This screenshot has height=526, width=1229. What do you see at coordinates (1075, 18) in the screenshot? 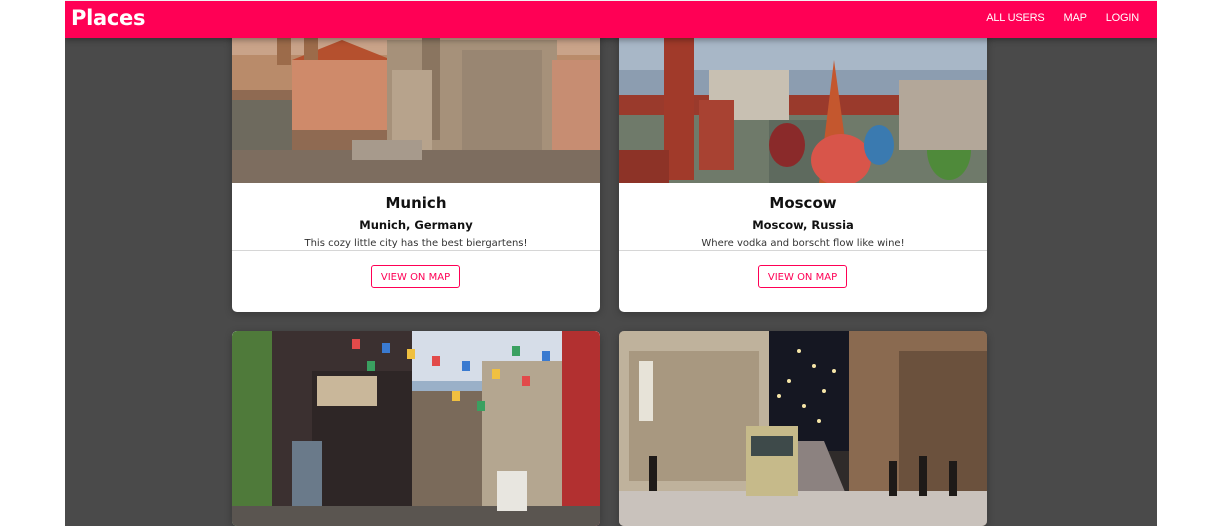
I see `nav-map: MAP` at bounding box center [1075, 18].